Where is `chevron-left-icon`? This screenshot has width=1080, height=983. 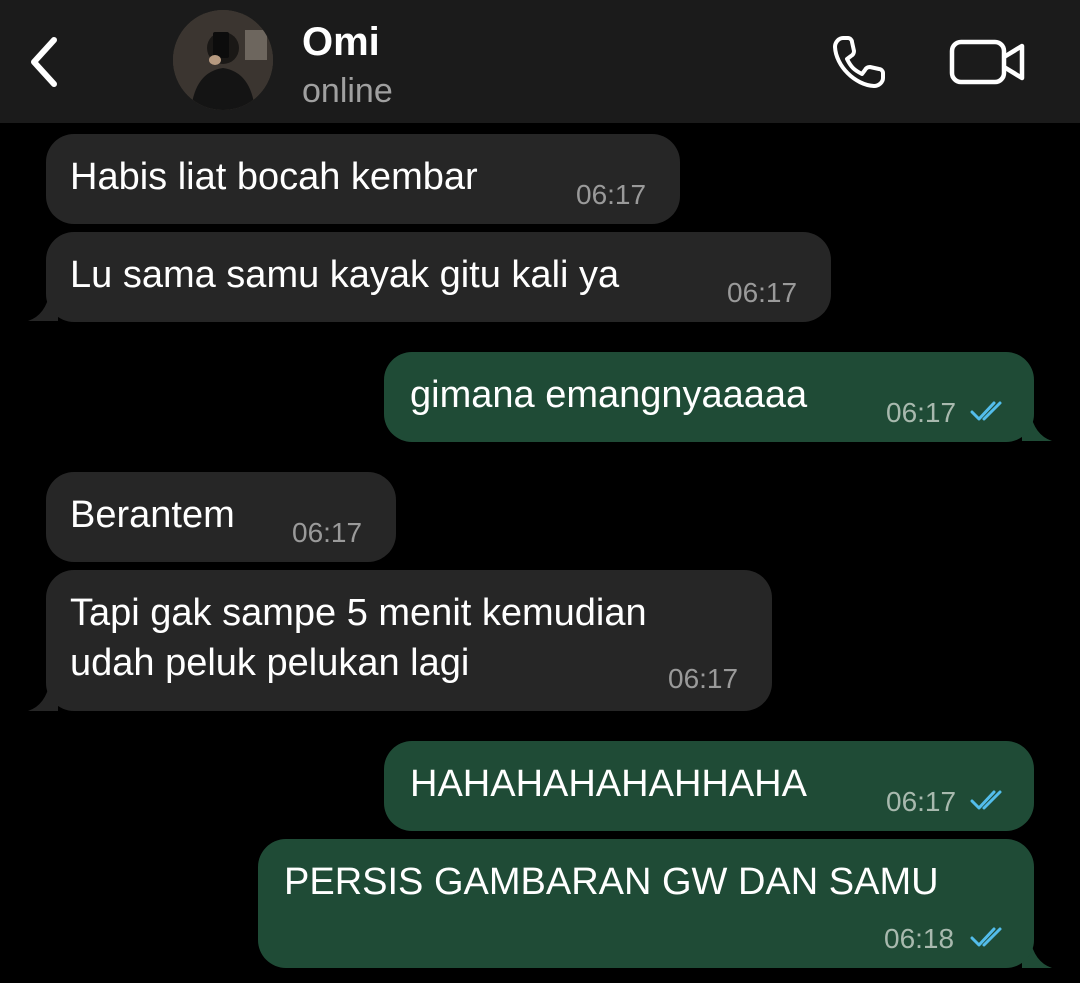
chevron-left-icon is located at coordinates (44, 62).